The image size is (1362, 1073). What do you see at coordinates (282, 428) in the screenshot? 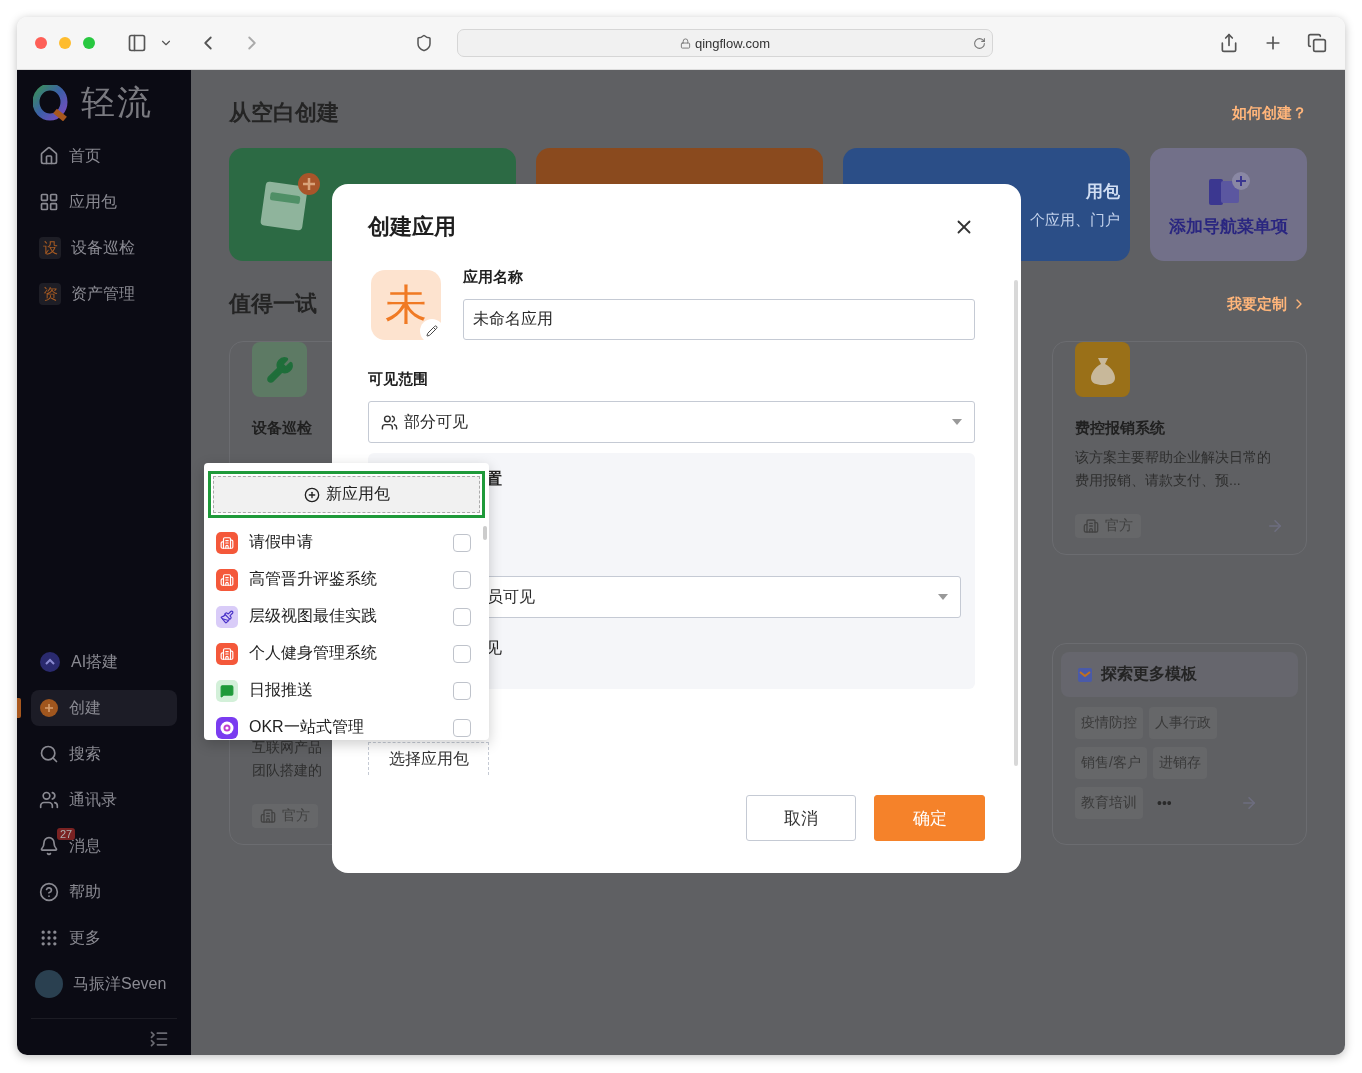
I see `template-title: 设备巡检` at bounding box center [282, 428].